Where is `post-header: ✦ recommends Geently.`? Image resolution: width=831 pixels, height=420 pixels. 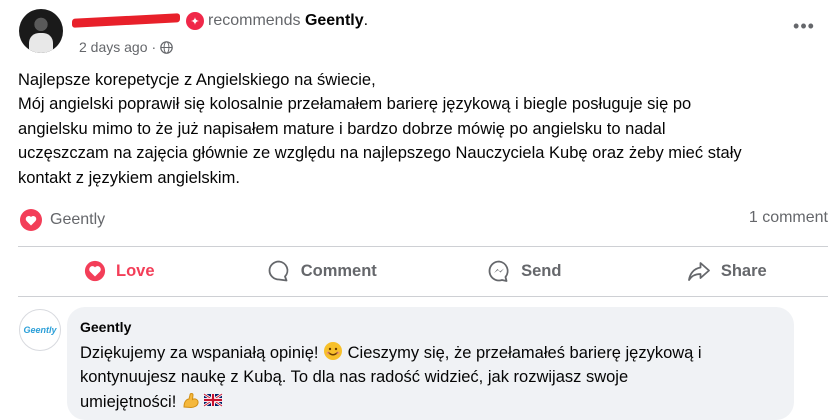
post-header: ✦ recommends Geently. is located at coordinates (220, 21).